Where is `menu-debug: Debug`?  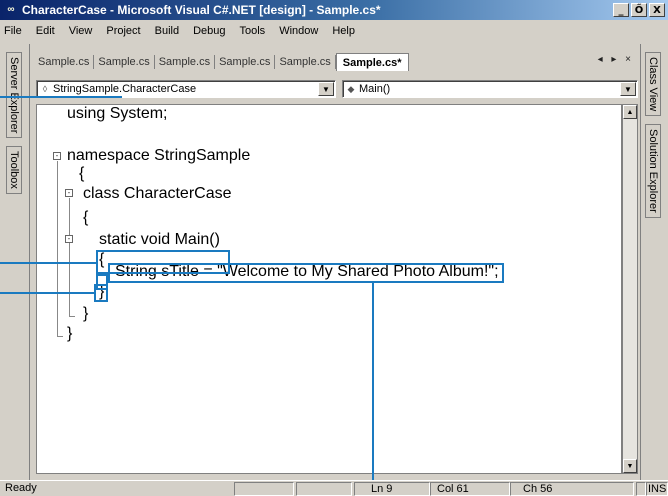 menu-debug: Debug is located at coordinates (209, 31).